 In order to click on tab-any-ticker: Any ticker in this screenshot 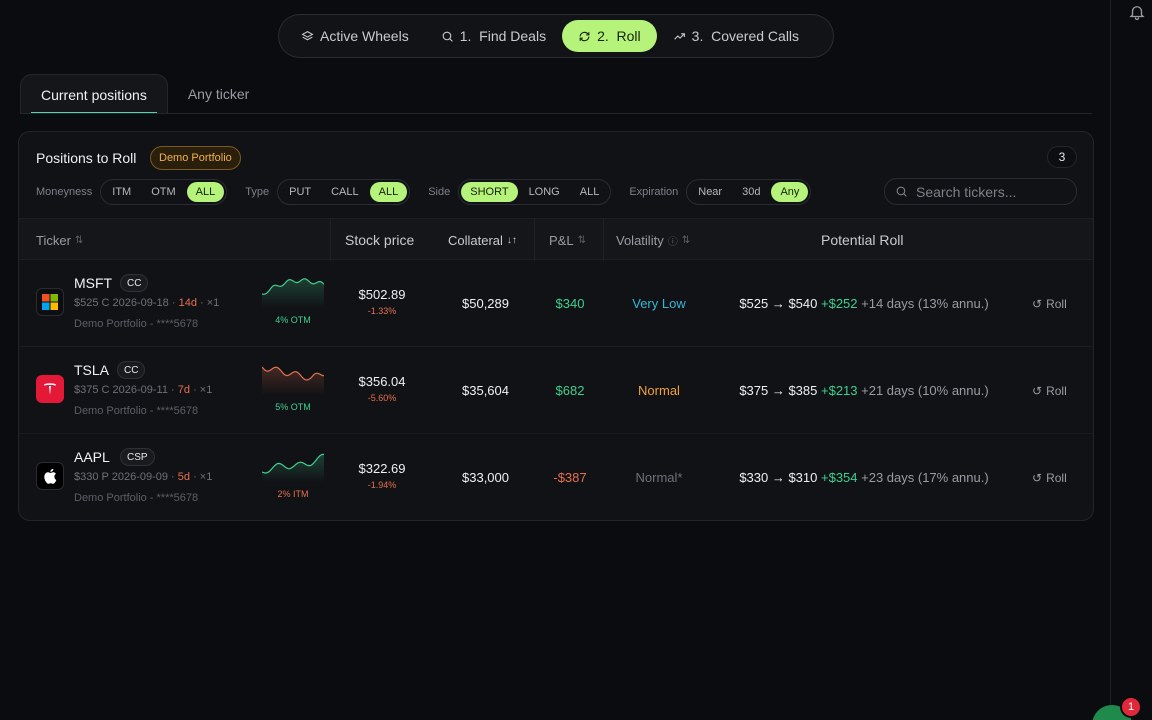, I will do `click(218, 94)`.